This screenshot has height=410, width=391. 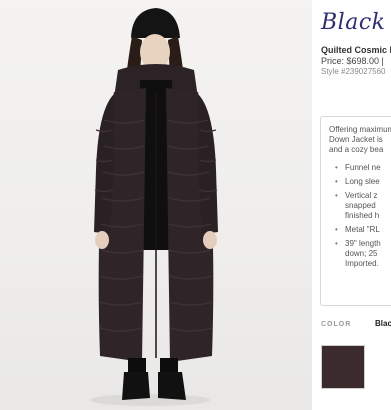 I want to click on feature-text: Funnel ne, so click(x=363, y=167).